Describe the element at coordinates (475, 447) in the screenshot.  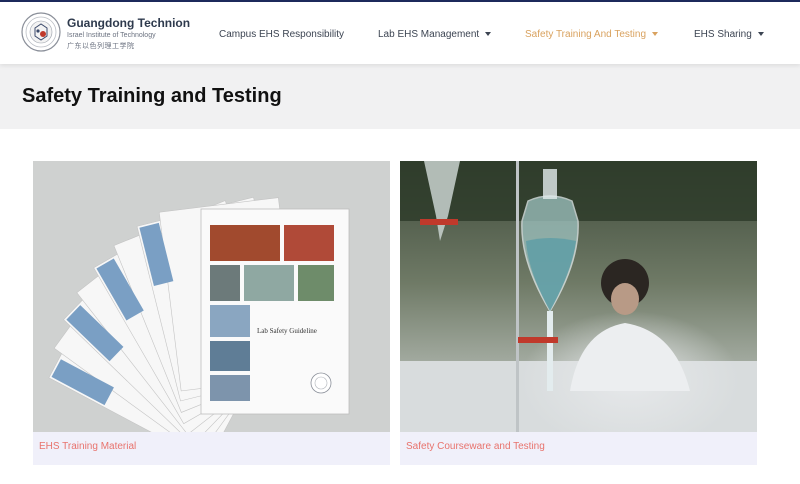
I see `card-label: Safety Courseware and Testing` at that location.